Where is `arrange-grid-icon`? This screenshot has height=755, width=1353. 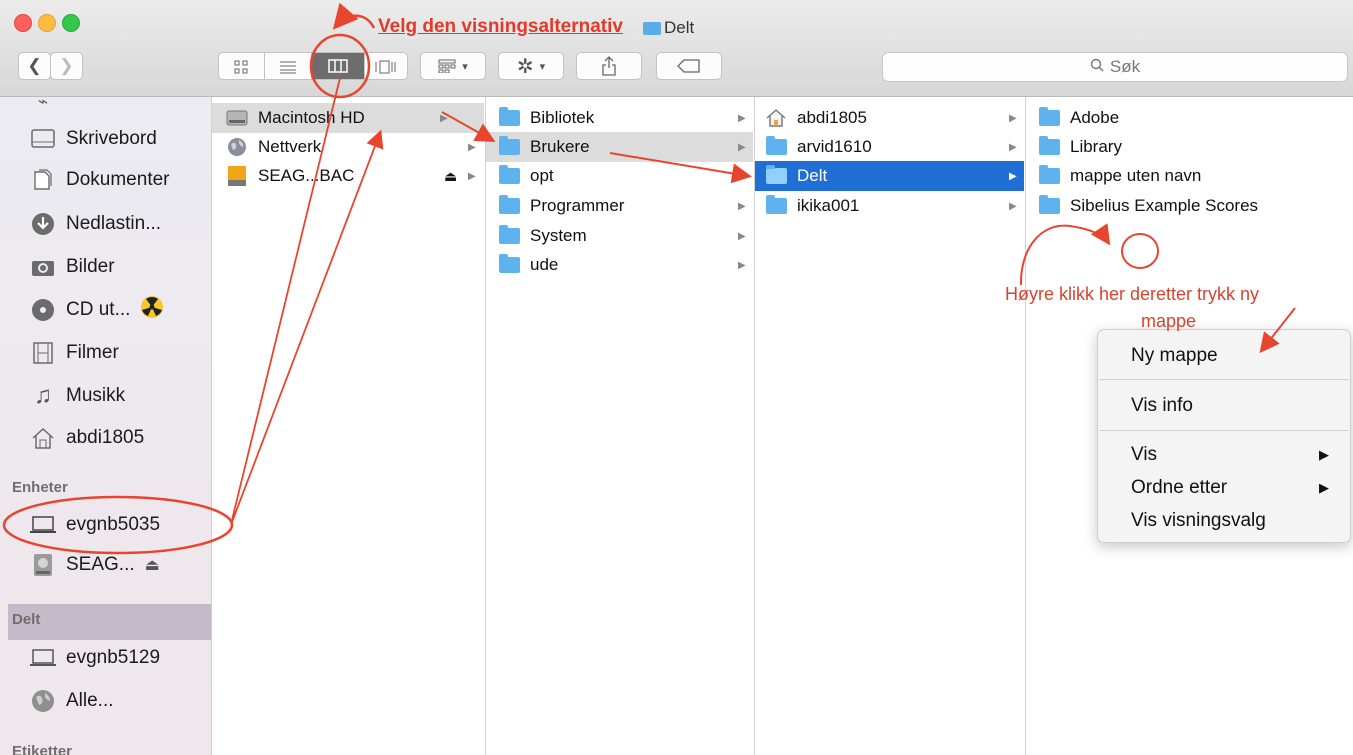
arrange-grid-icon is located at coordinates (447, 66).